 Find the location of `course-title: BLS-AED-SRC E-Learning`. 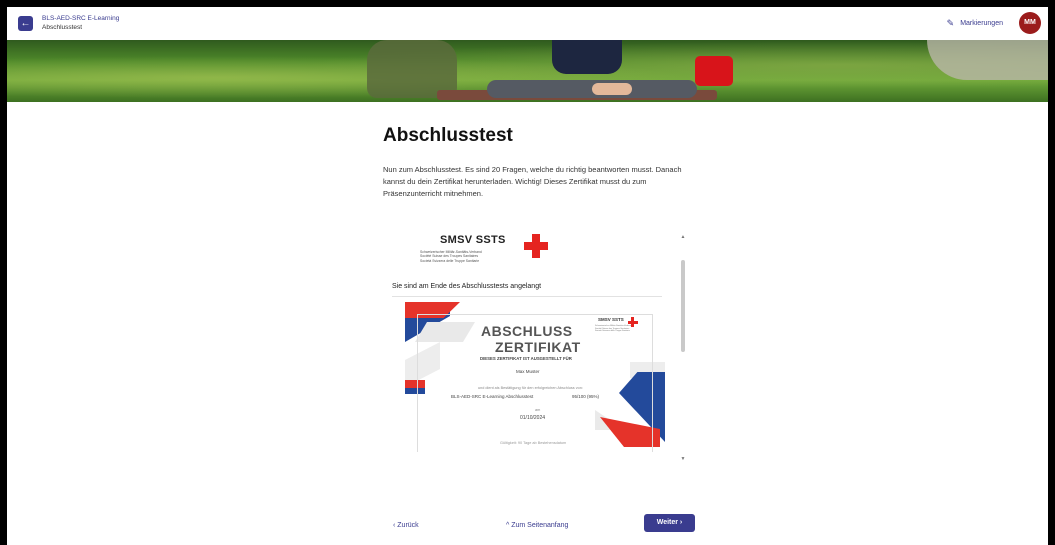

course-title: BLS-AED-SRC E-Learning is located at coordinates (80, 19).